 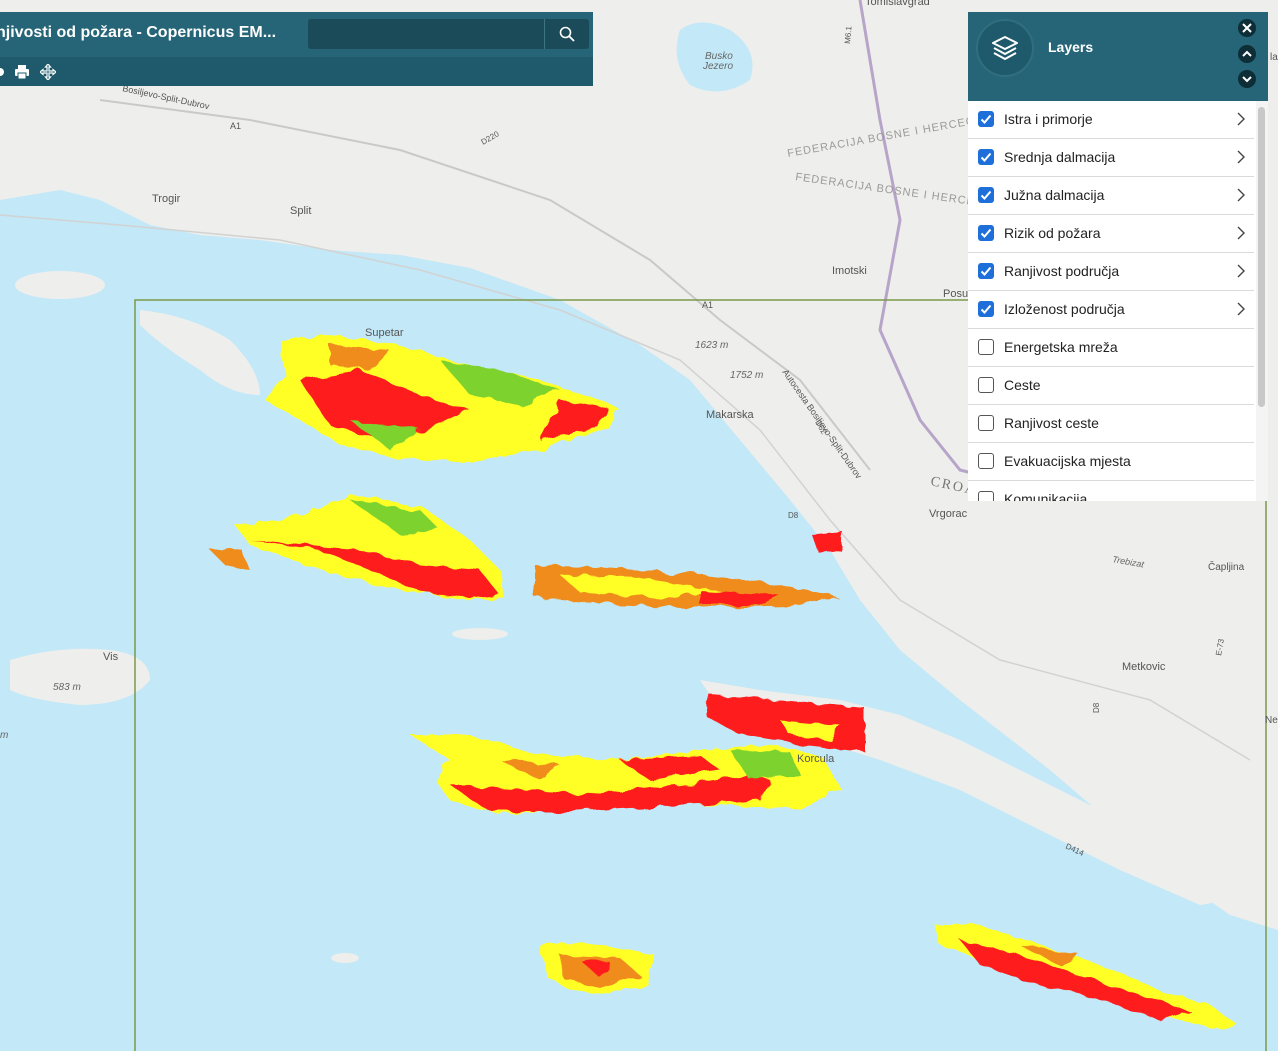 I want to click on map-label-metkovic: Metkovic, so click(x=1144, y=667).